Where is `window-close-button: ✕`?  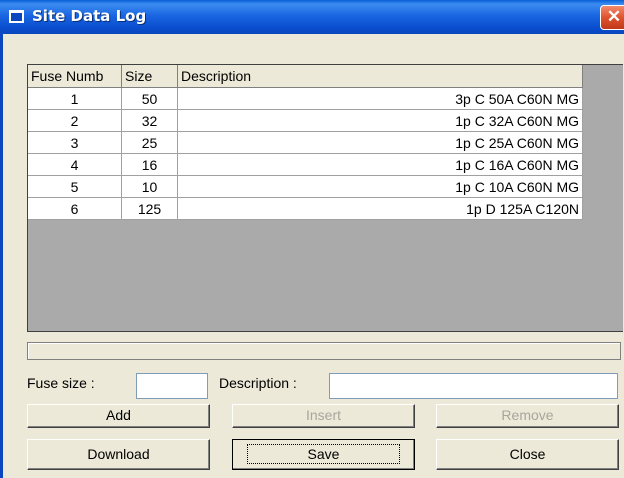 window-close-button: ✕ is located at coordinates (612, 17).